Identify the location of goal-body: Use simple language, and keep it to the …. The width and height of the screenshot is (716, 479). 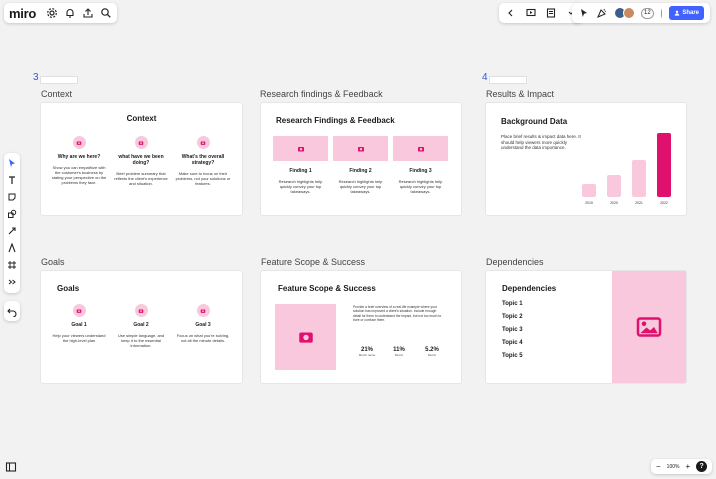
(141, 340).